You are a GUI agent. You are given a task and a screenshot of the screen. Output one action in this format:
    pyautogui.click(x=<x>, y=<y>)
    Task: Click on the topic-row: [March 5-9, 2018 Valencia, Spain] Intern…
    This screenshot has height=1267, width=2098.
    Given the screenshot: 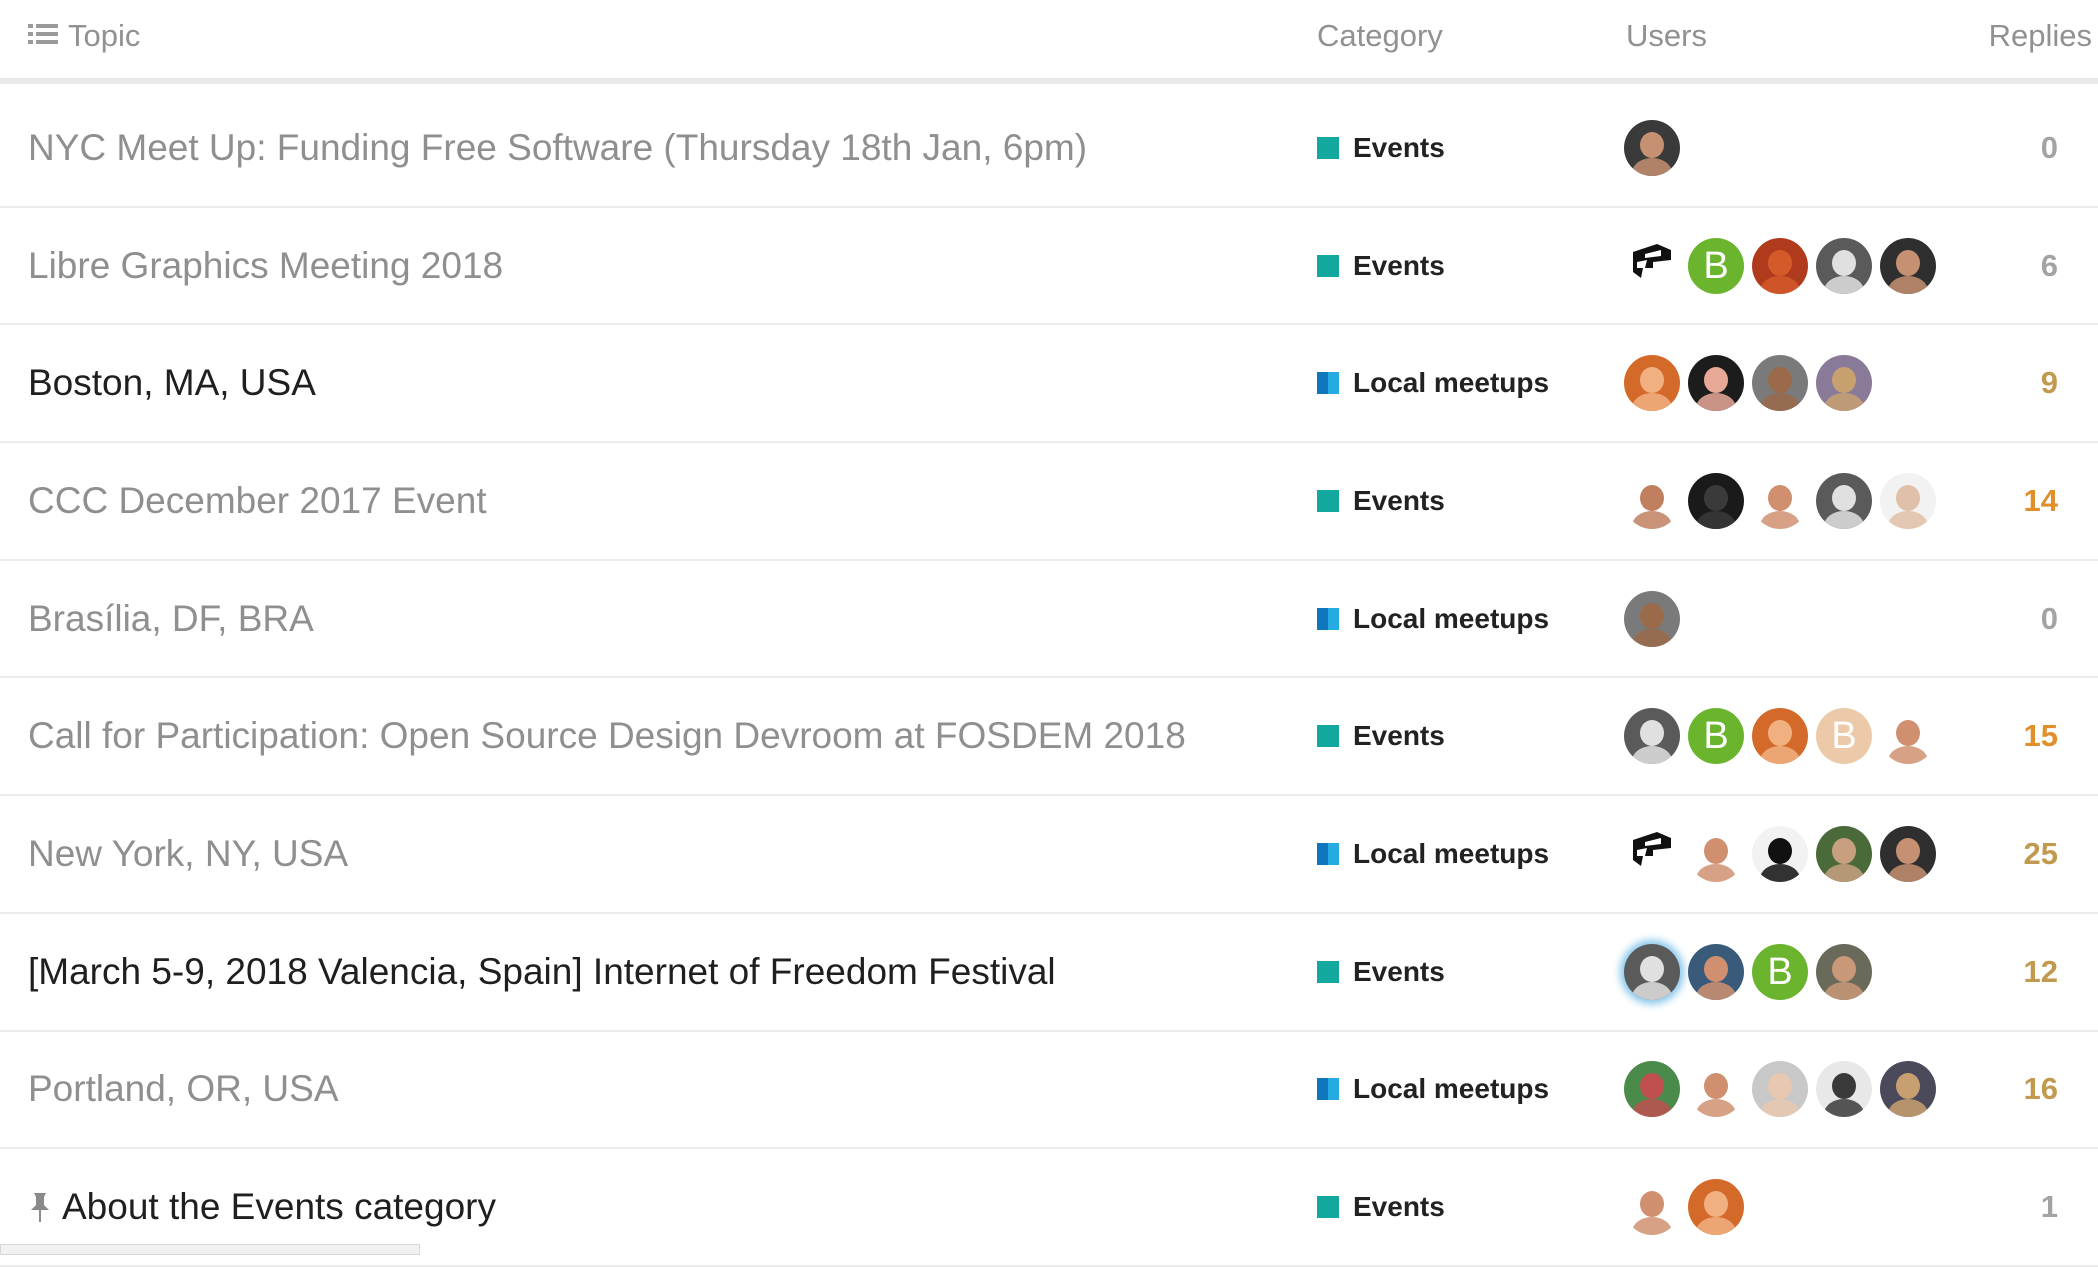 What is the action you would take?
    pyautogui.click(x=1049, y=973)
    